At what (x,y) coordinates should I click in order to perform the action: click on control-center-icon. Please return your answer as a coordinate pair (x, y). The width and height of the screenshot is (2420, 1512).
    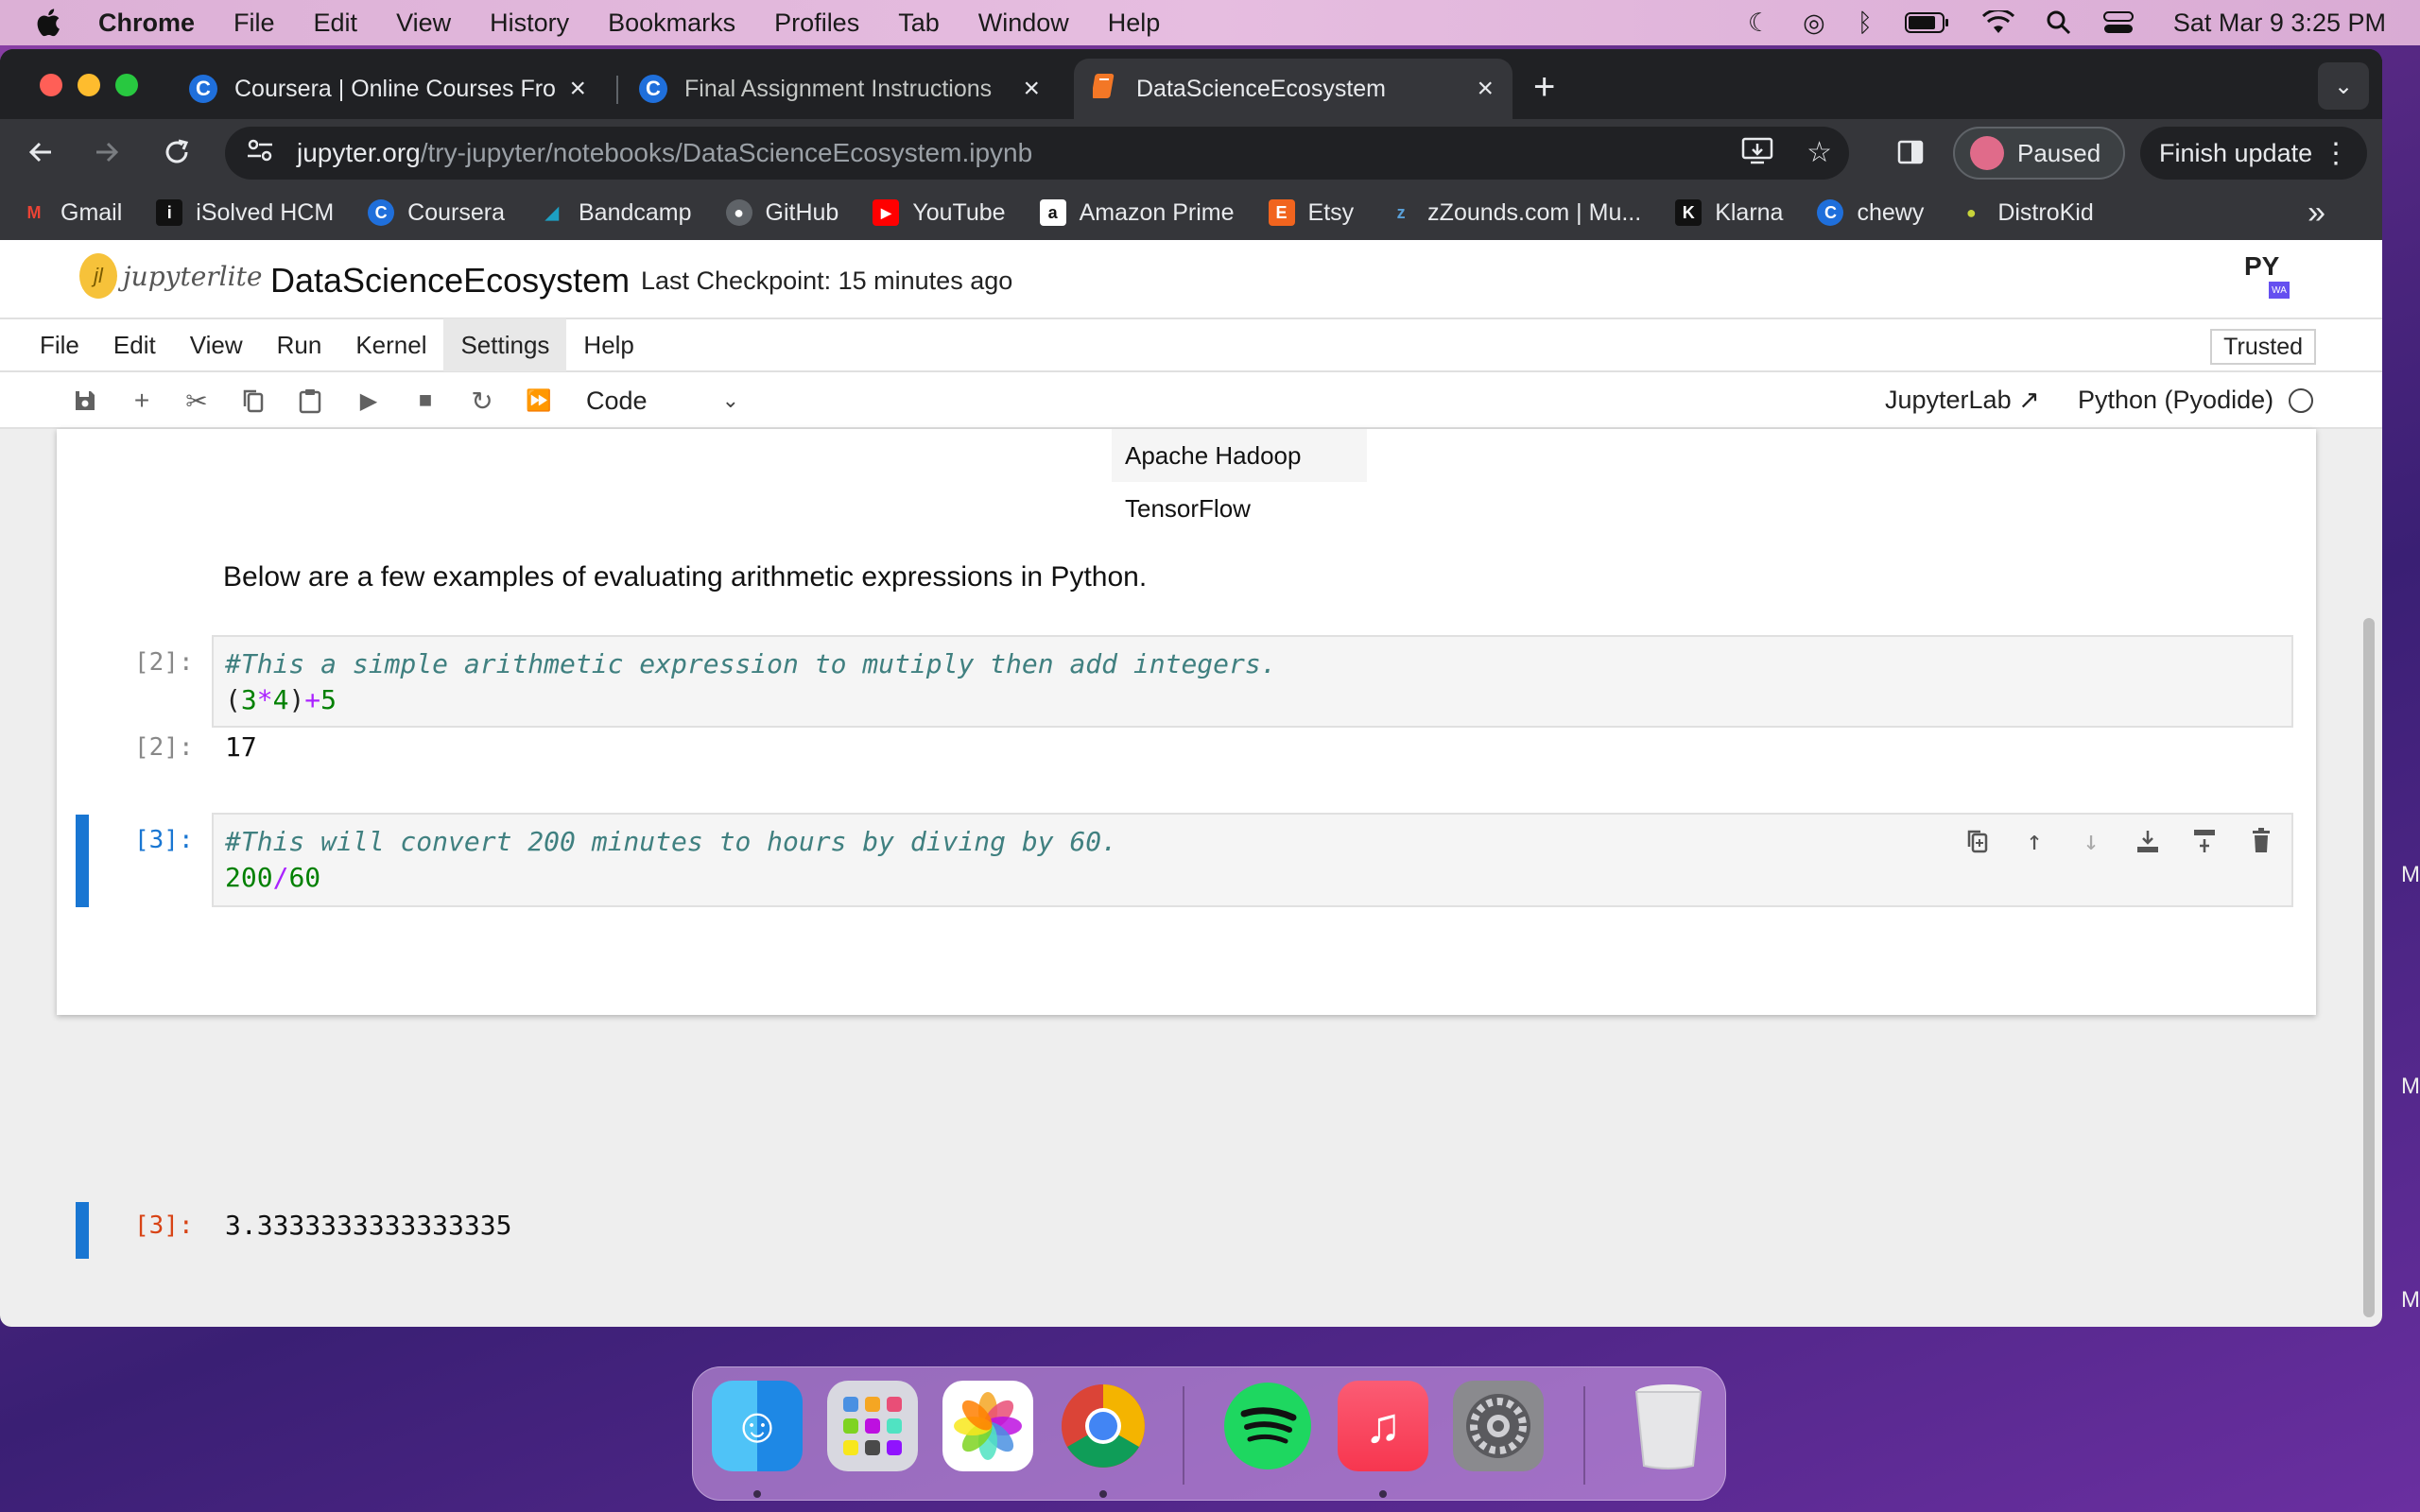
    Looking at the image, I should click on (2118, 22).